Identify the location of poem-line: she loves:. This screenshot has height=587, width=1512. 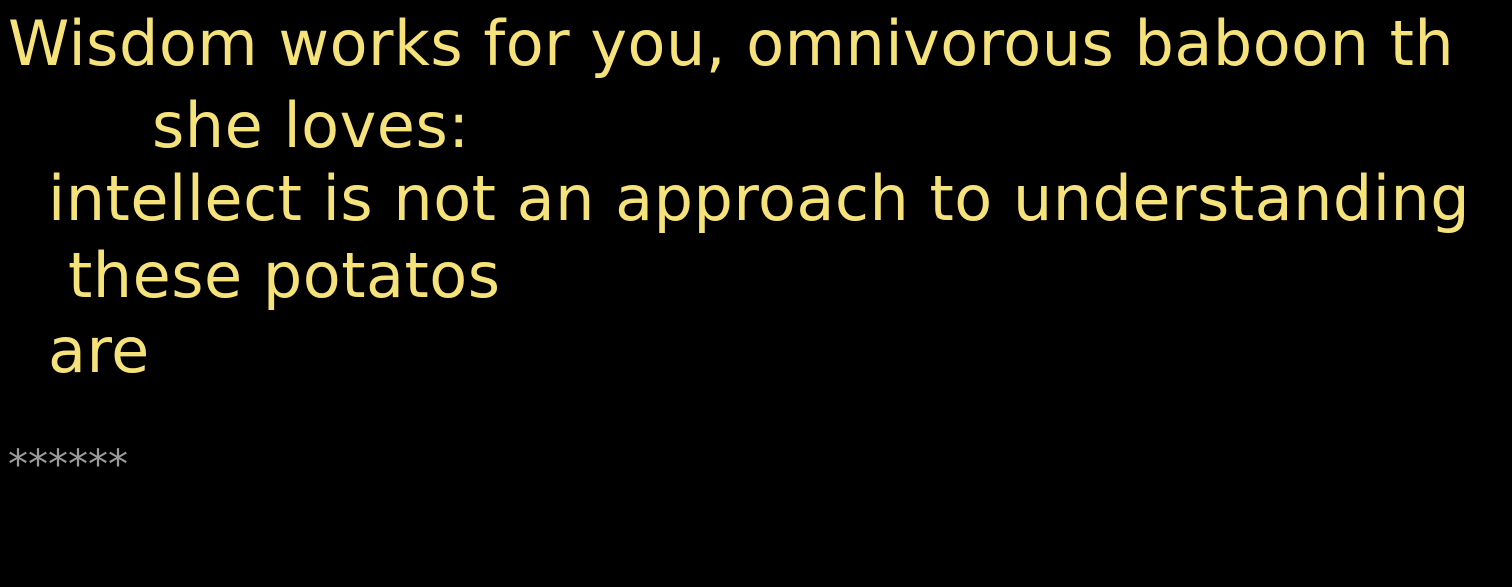
(311, 125).